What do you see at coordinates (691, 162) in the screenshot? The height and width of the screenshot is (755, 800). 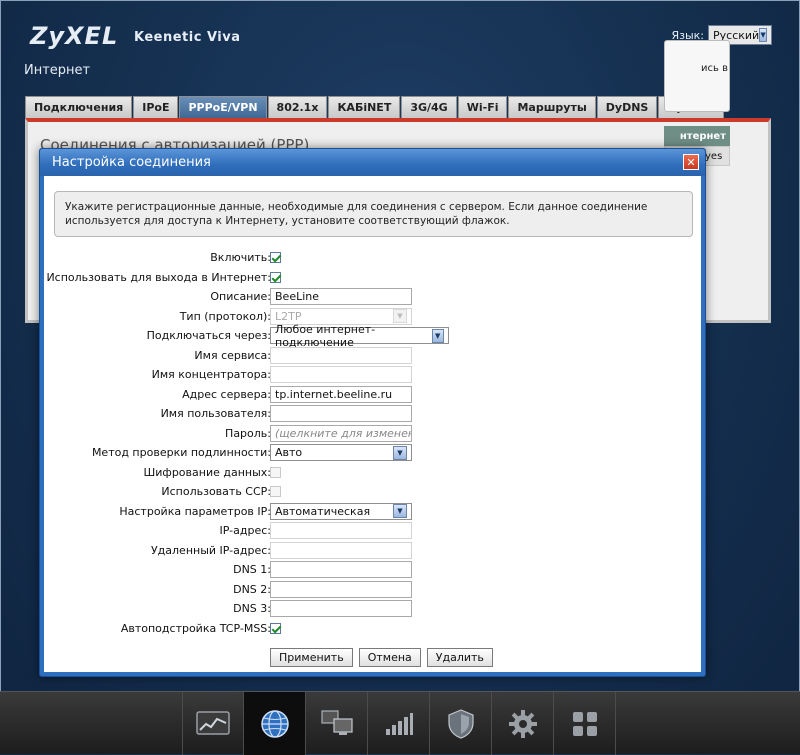 I see `close-icon: ✕` at bounding box center [691, 162].